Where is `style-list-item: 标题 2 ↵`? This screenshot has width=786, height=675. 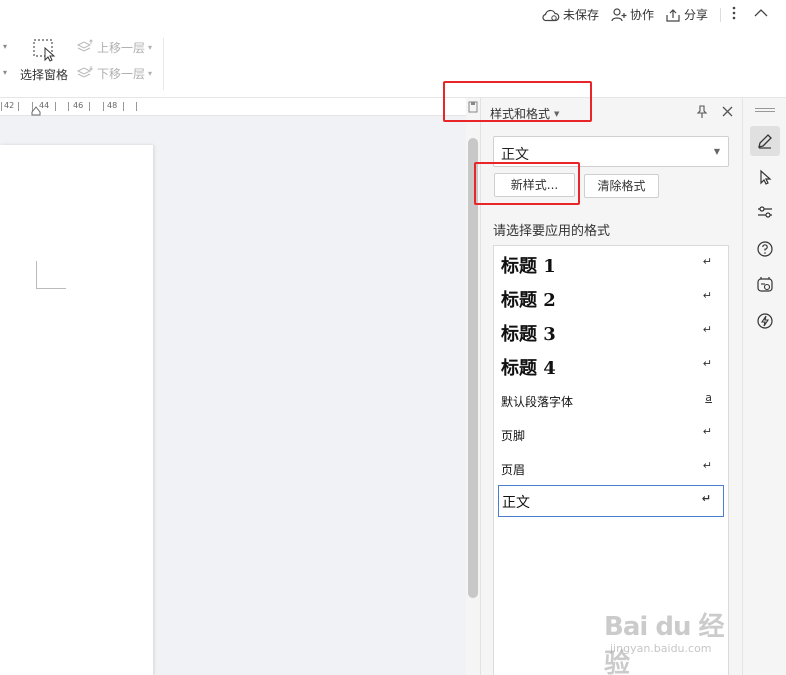
style-list-item: 标题 2 ↵ is located at coordinates (611, 298).